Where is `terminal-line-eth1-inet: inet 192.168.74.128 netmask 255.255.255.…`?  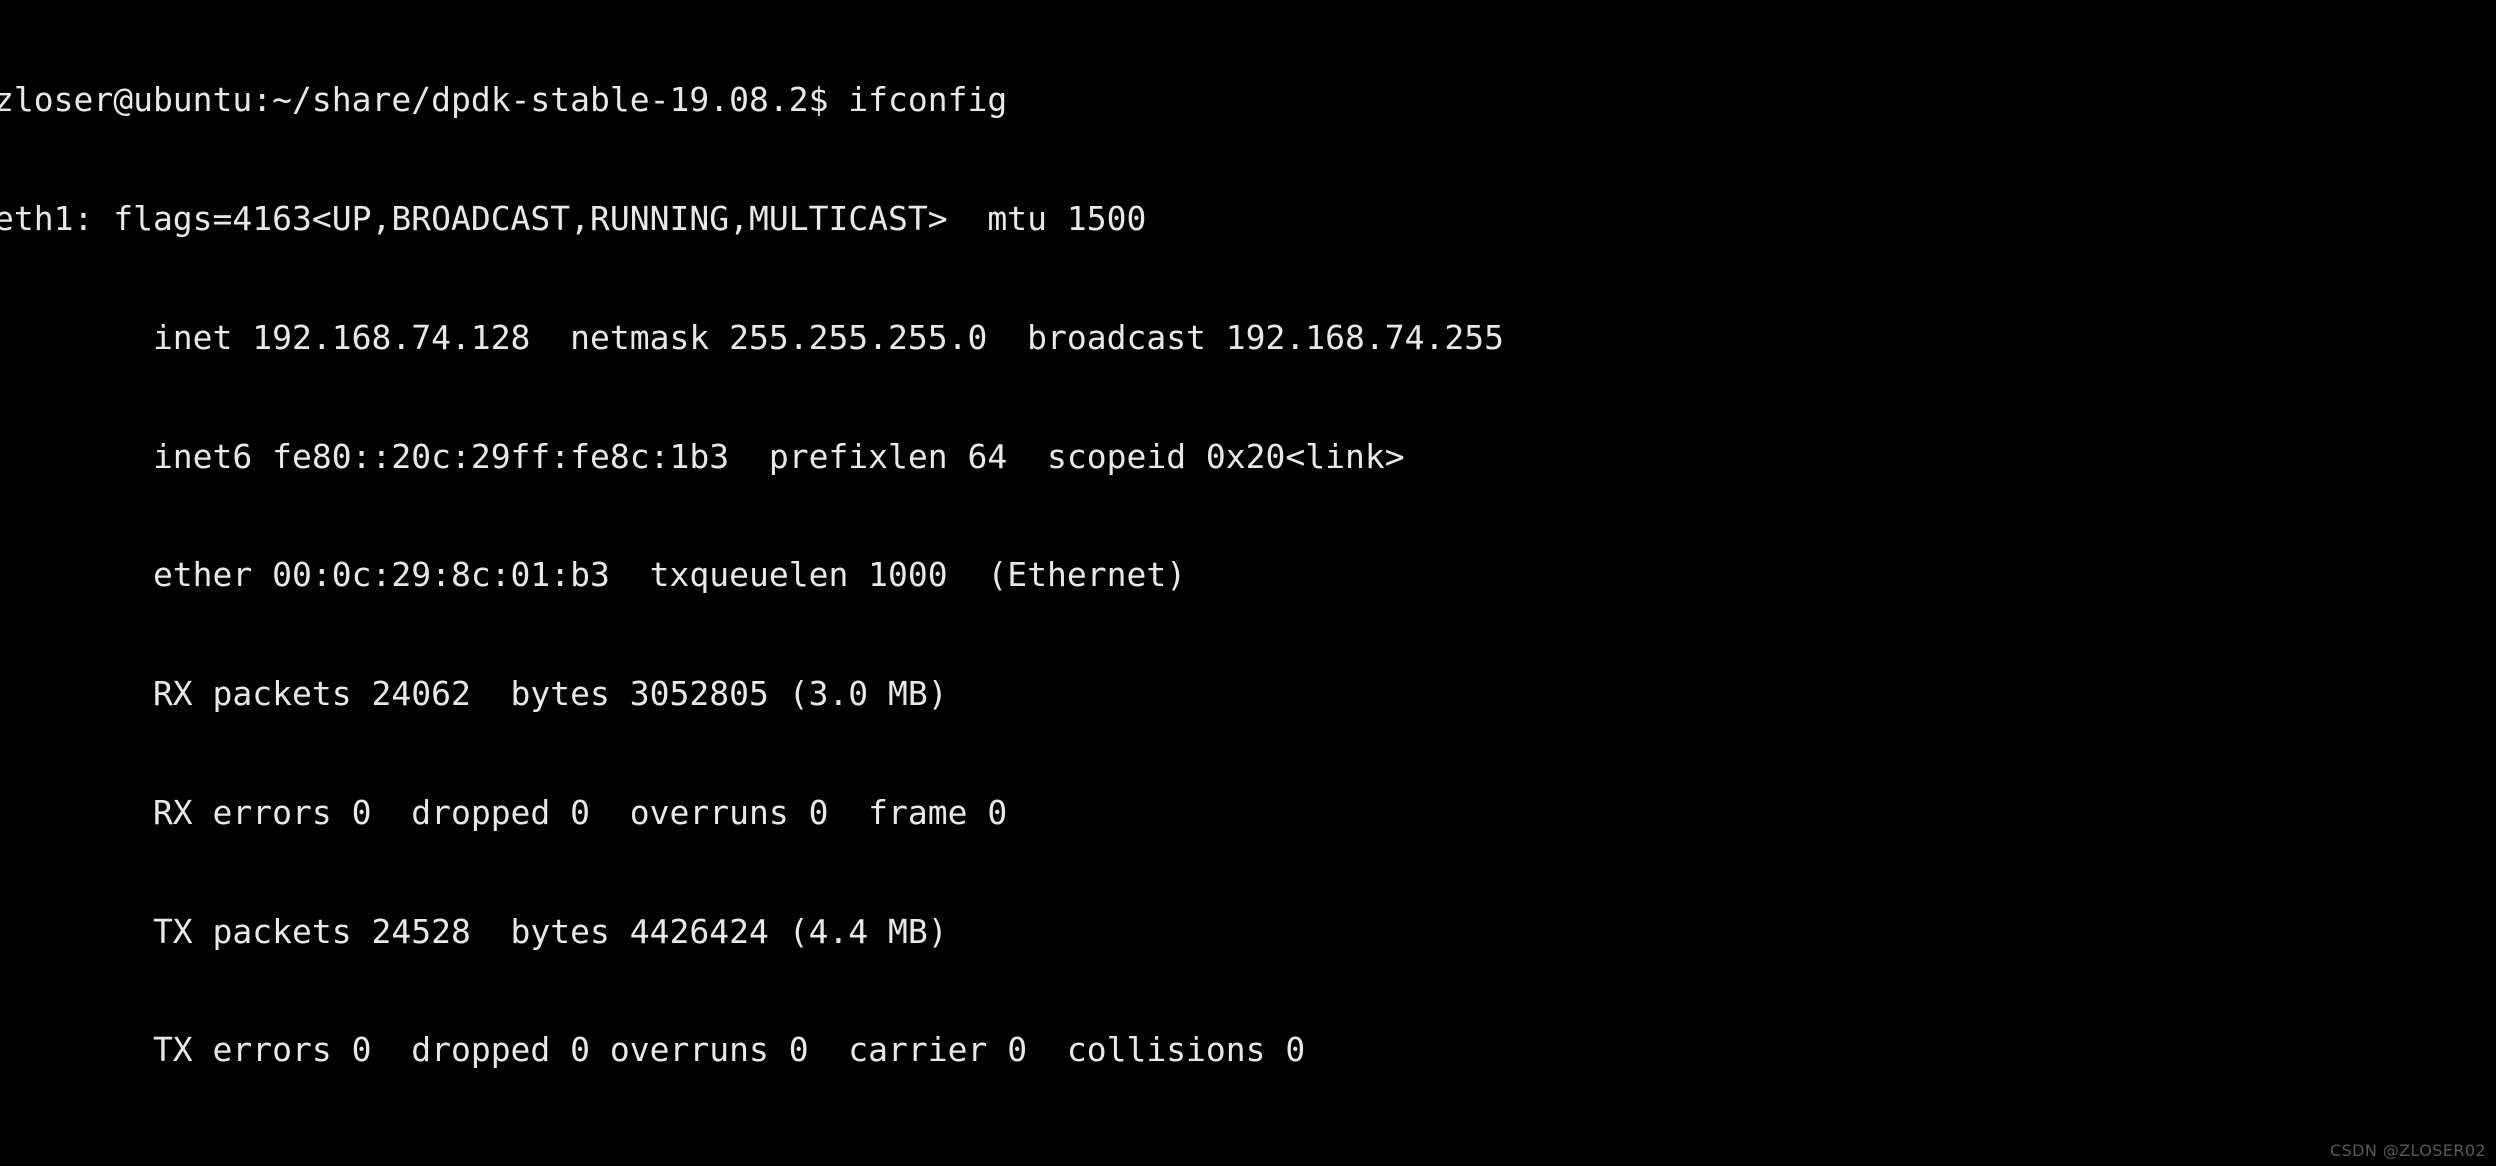
terminal-line-eth1-inet: inet 192.168.74.128 netmask 255.255.255.… is located at coordinates (752, 337).